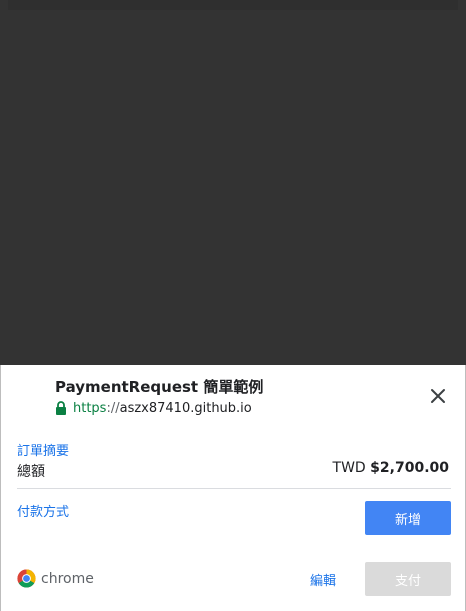  I want to click on origin-url: https://aszx87410.github.io, so click(153, 408).